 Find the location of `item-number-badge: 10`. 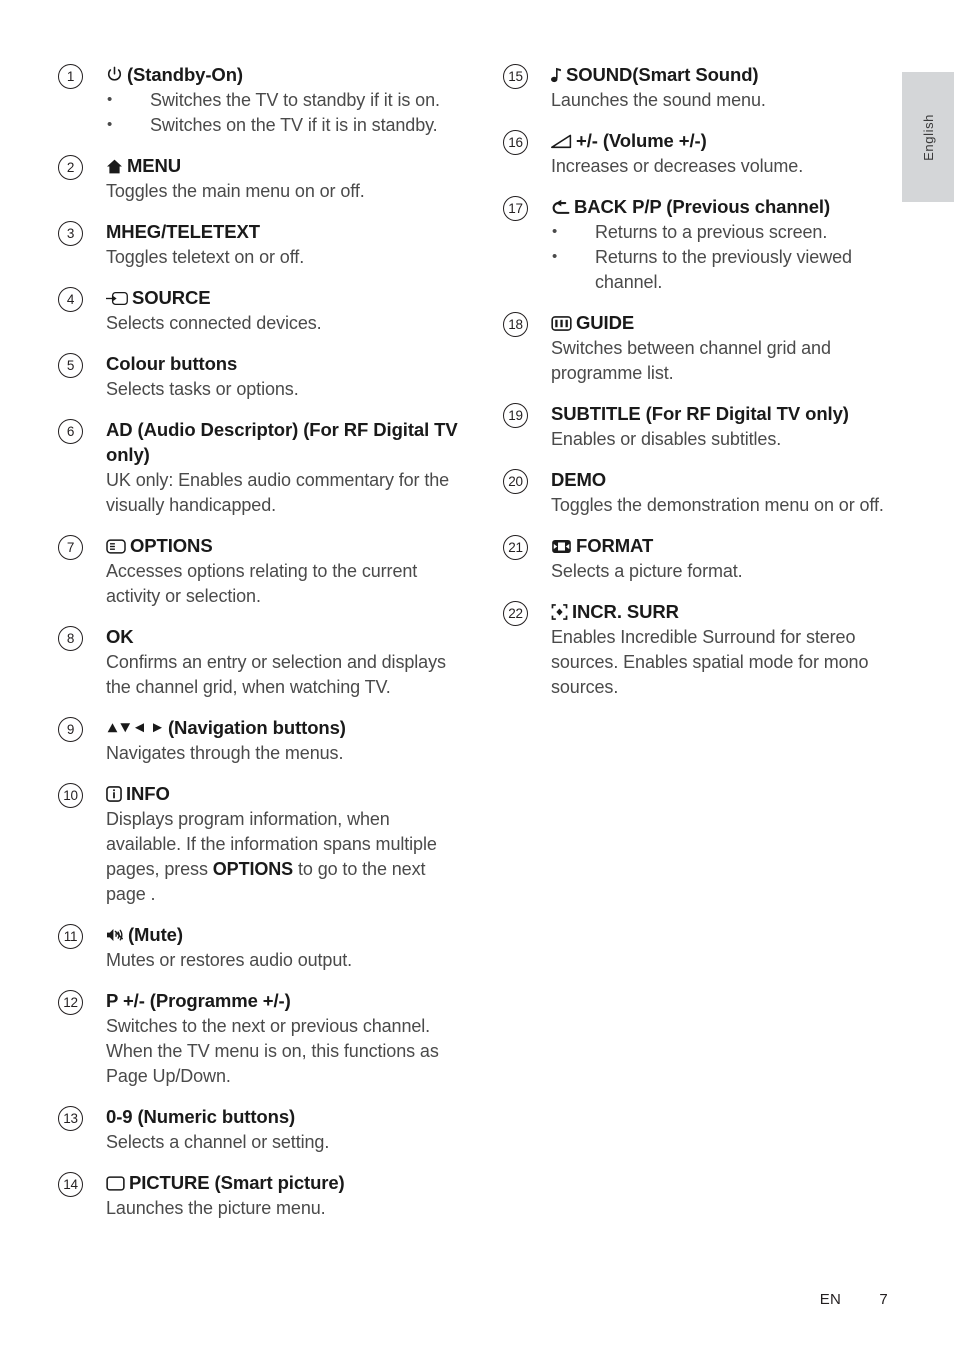

item-number-badge: 10 is located at coordinates (70, 795).